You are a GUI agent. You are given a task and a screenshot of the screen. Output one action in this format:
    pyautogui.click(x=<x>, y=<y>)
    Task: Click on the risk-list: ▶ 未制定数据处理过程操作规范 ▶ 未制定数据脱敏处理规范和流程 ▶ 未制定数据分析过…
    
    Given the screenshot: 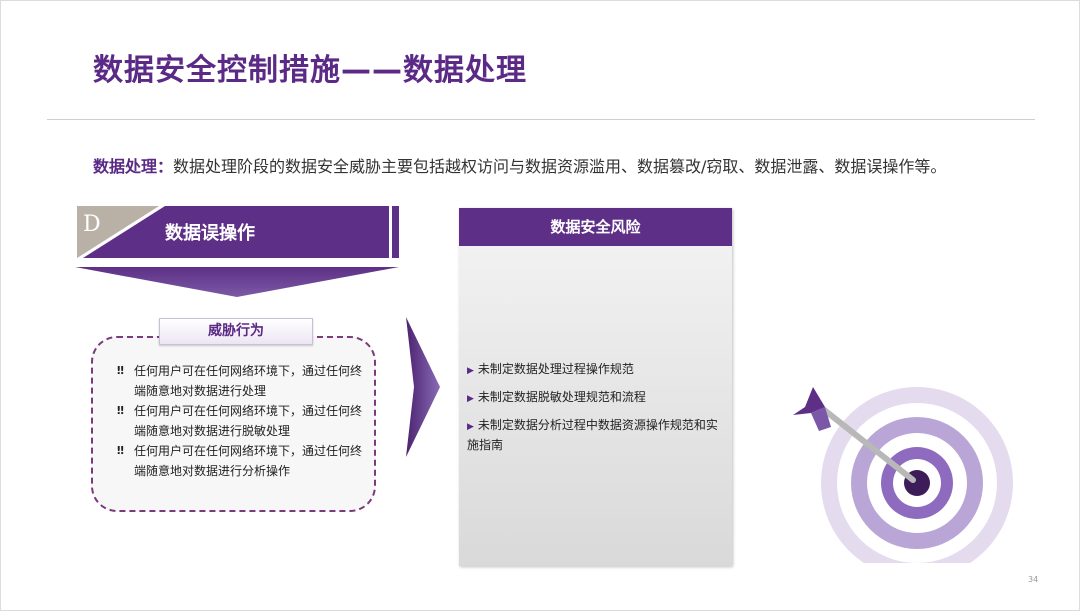 What is the action you would take?
    pyautogui.click(x=598, y=411)
    